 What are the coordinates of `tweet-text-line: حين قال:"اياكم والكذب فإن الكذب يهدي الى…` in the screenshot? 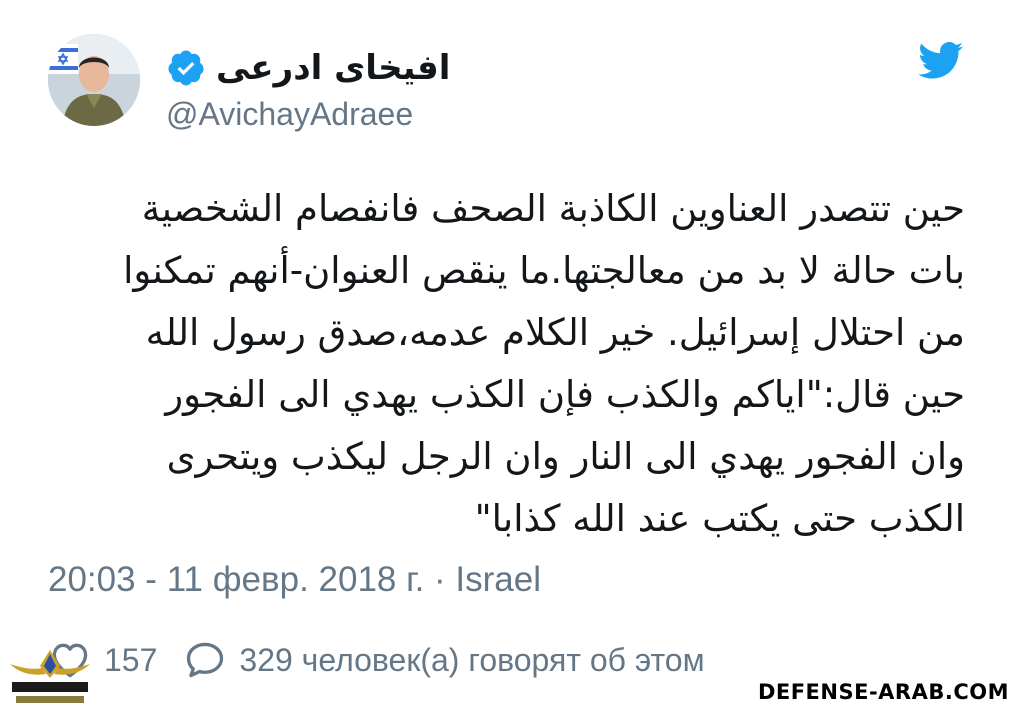 It's located at (565, 394).